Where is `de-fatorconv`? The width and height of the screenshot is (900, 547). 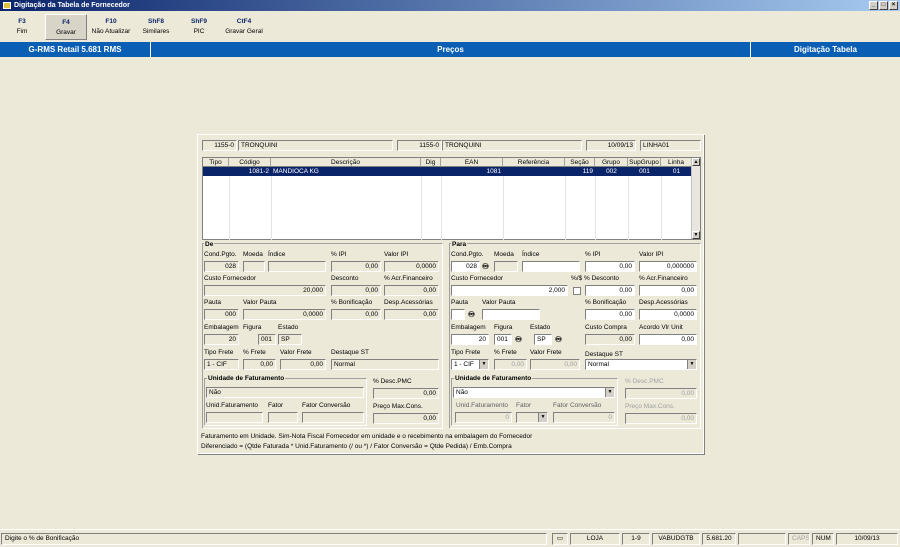
de-fatorconv is located at coordinates (333, 417).